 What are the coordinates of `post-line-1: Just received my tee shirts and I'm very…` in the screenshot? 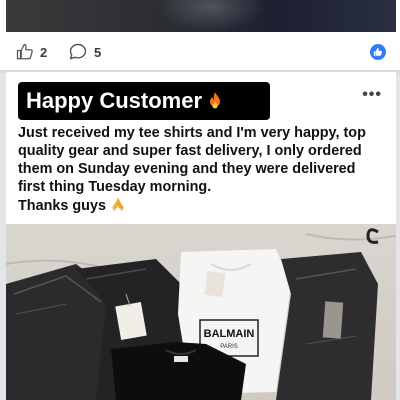 It's located at (192, 133).